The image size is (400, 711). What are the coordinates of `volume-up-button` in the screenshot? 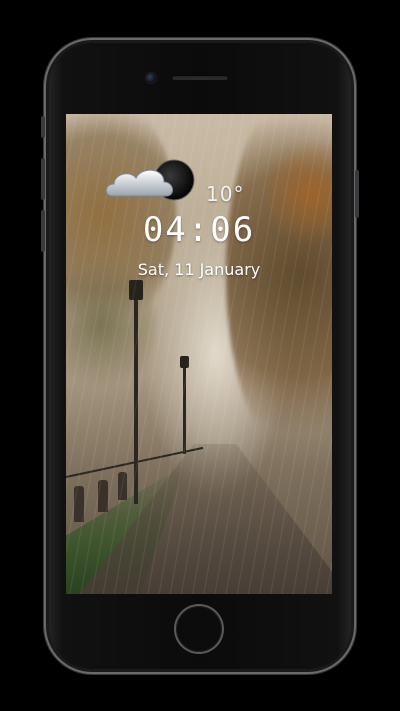 It's located at (43, 179).